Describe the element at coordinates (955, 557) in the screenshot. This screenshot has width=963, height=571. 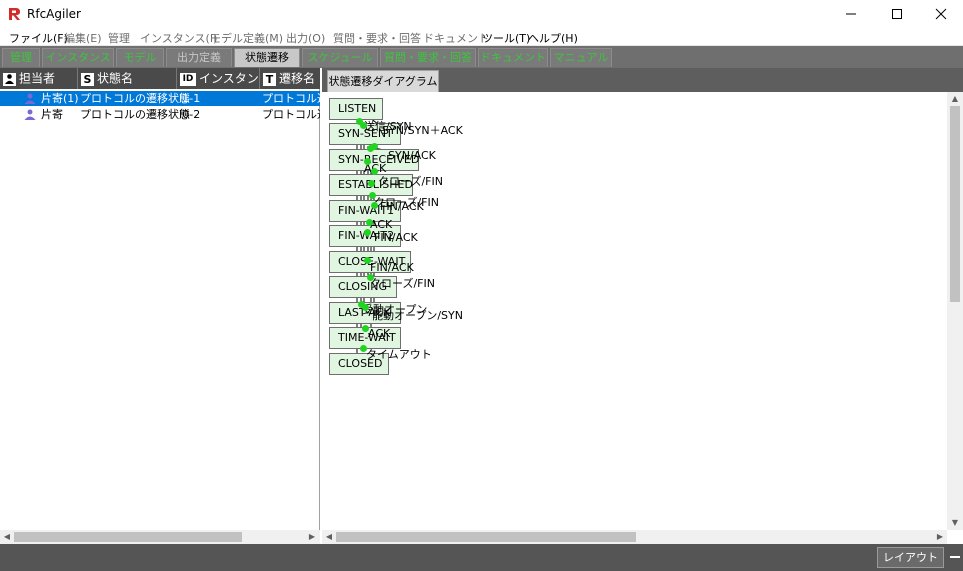
I see `collapse-icon` at that location.